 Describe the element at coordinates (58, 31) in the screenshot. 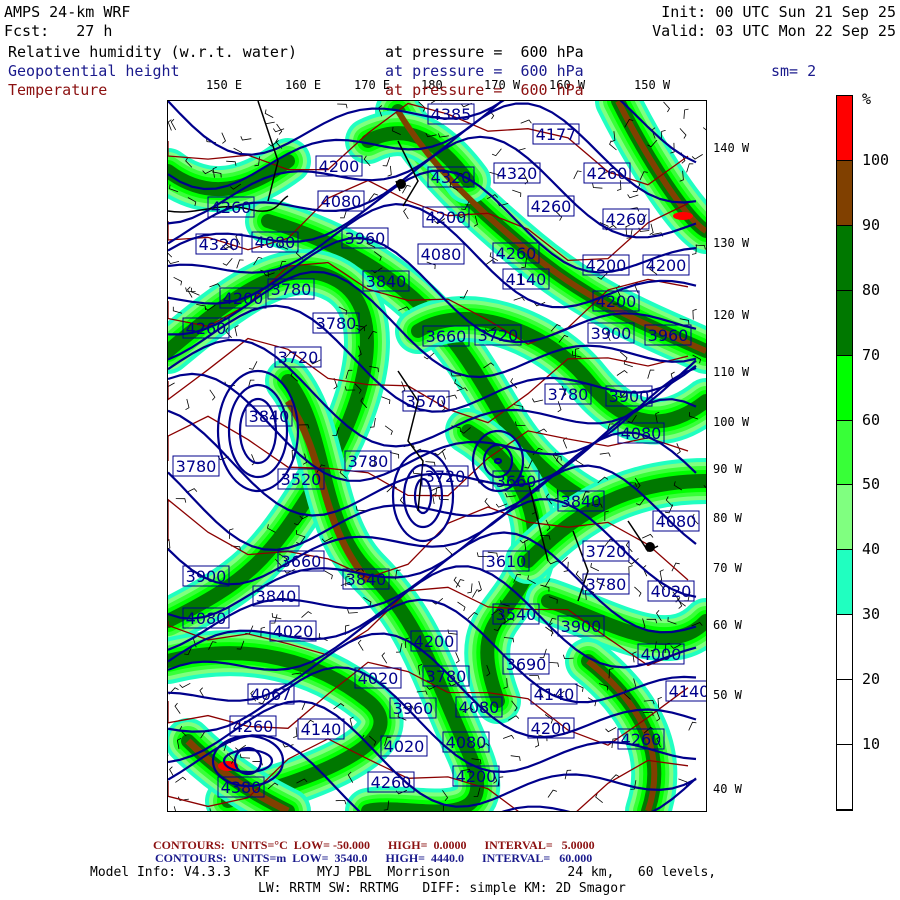

I see `forecast-hour: Fcst: 27 h` at that location.